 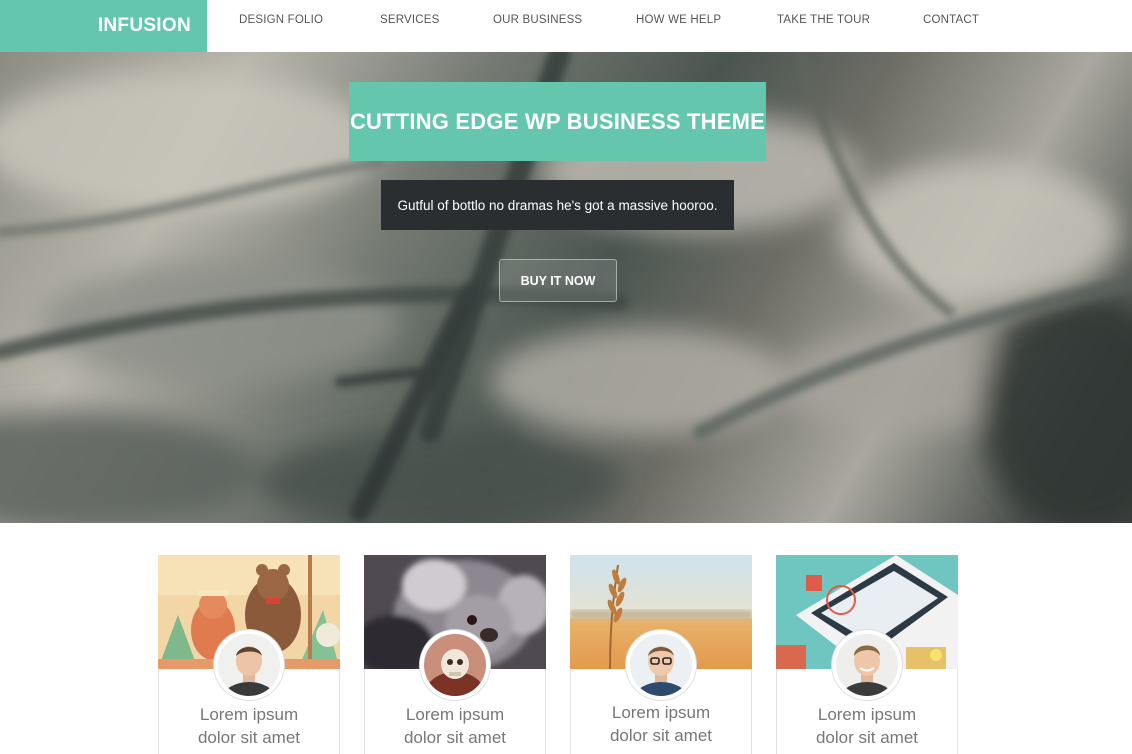 What do you see at coordinates (678, 20) in the screenshot?
I see `nav-item-how-we-help: HOW WE HELP` at bounding box center [678, 20].